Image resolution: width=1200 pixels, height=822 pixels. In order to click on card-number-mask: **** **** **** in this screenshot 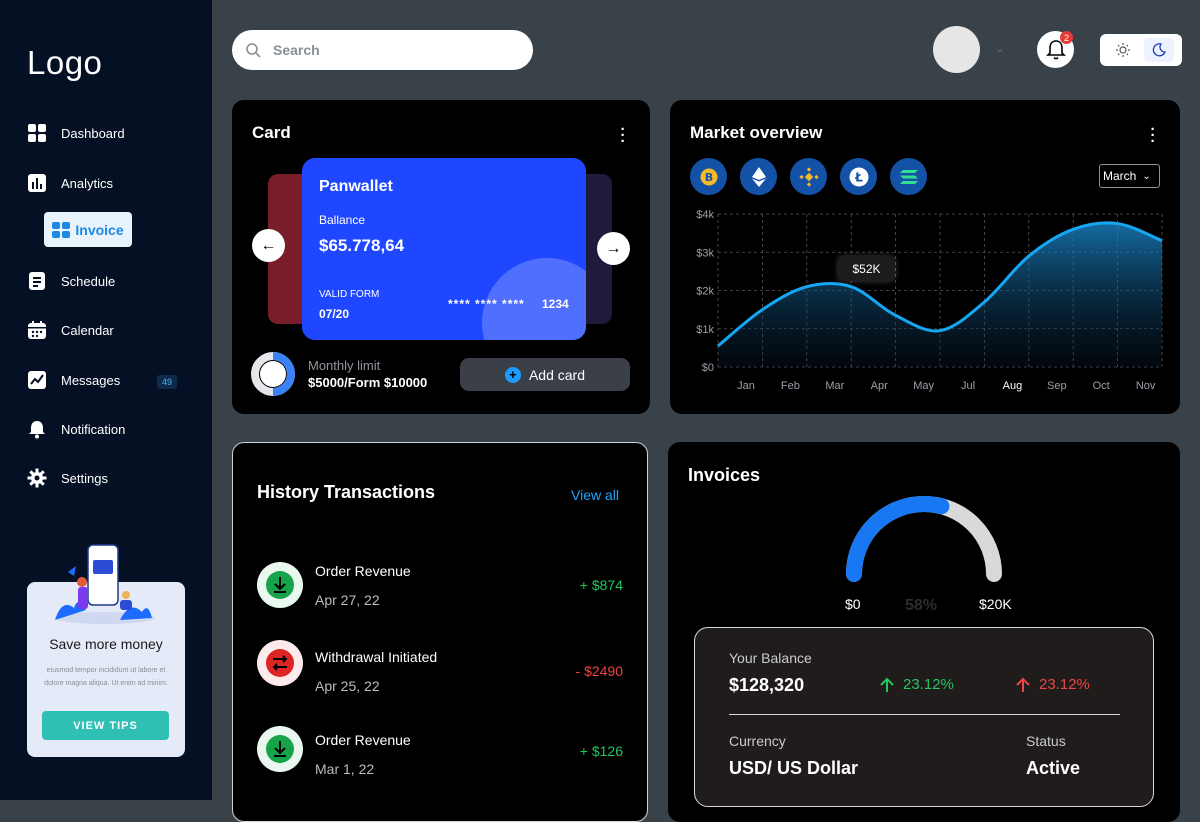, I will do `click(486, 304)`.